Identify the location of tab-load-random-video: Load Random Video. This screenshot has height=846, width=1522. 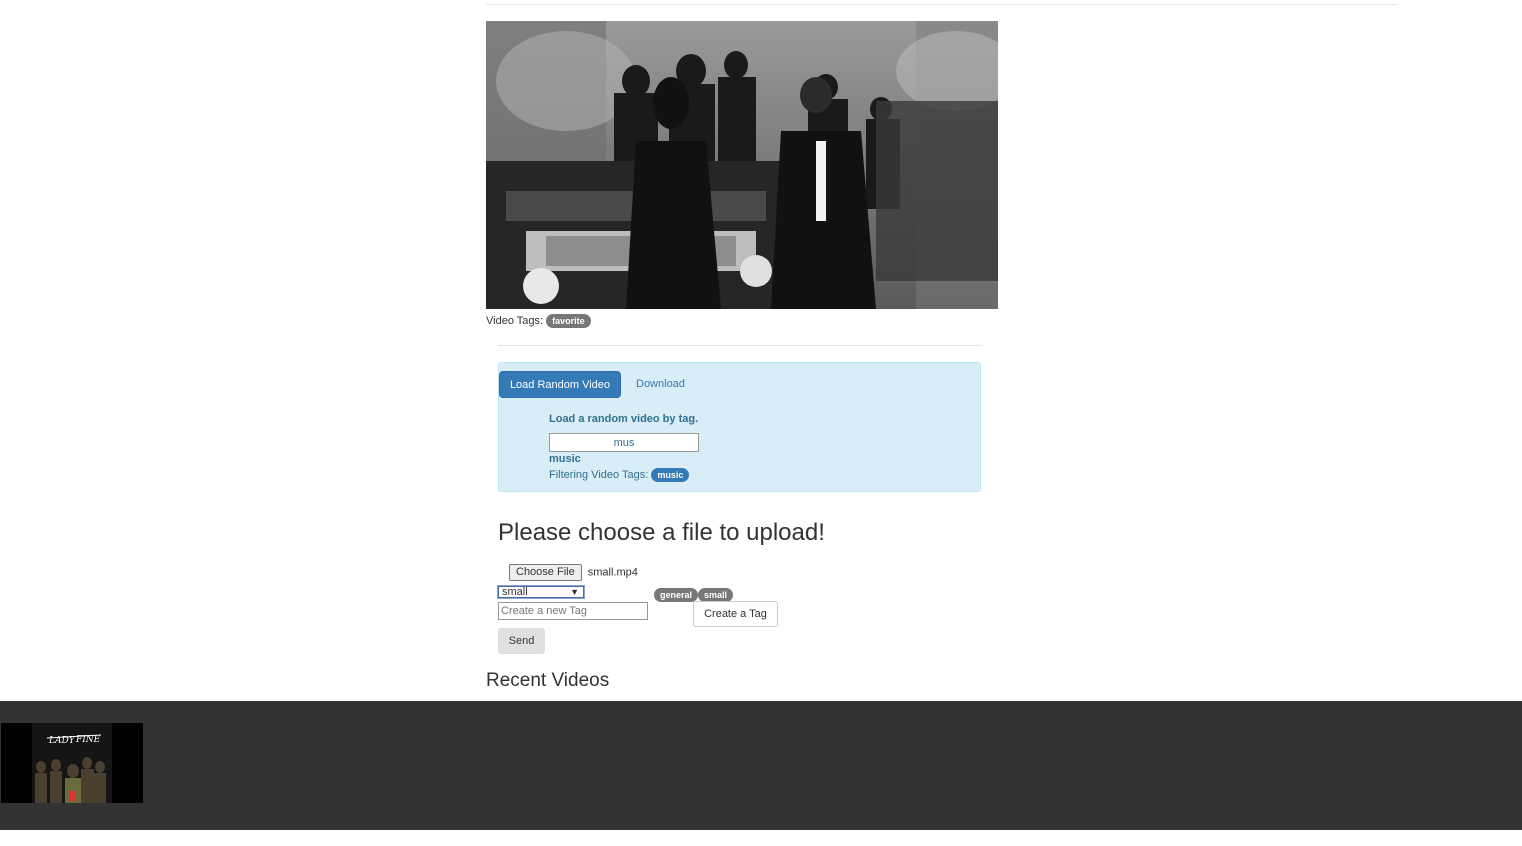
(560, 384).